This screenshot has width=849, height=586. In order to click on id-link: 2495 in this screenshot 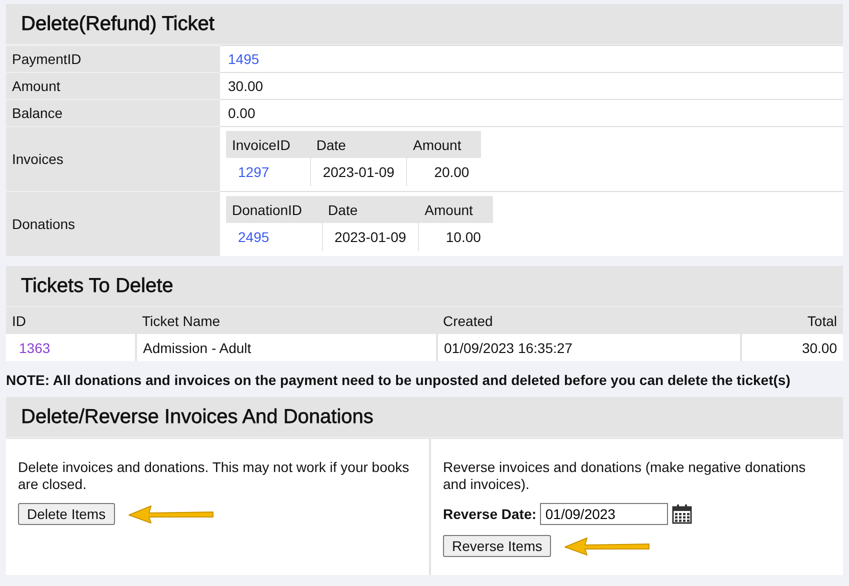, I will do `click(254, 237)`.